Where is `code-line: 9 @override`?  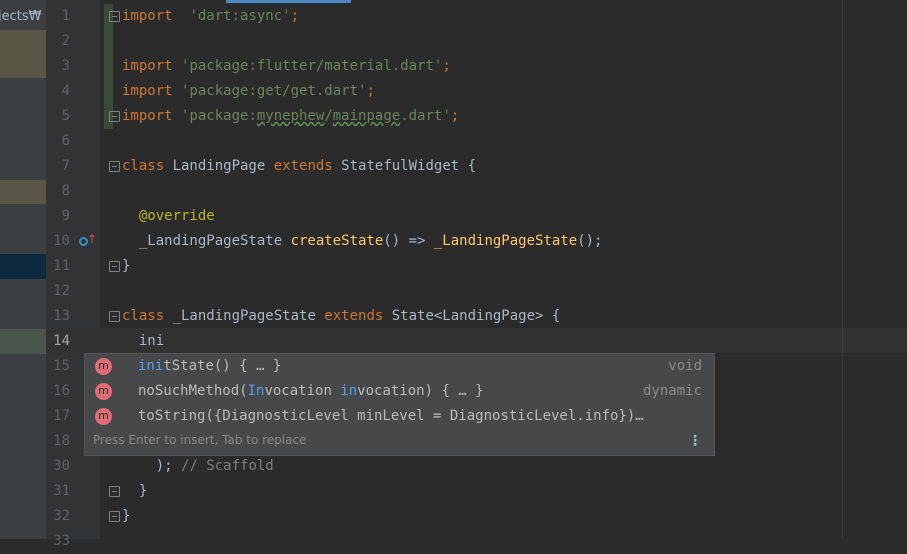 code-line: 9 @override is located at coordinates (453, 216).